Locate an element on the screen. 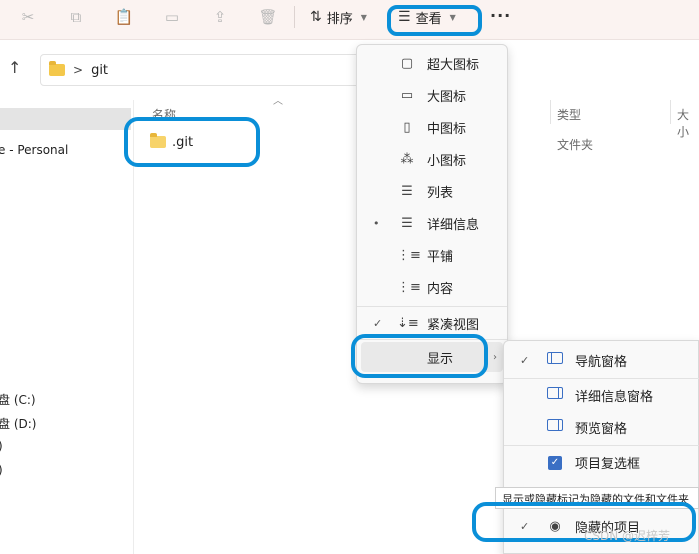 This screenshot has height=554, width=699. submenu-item-label: 预览窗格 is located at coordinates (601, 429).